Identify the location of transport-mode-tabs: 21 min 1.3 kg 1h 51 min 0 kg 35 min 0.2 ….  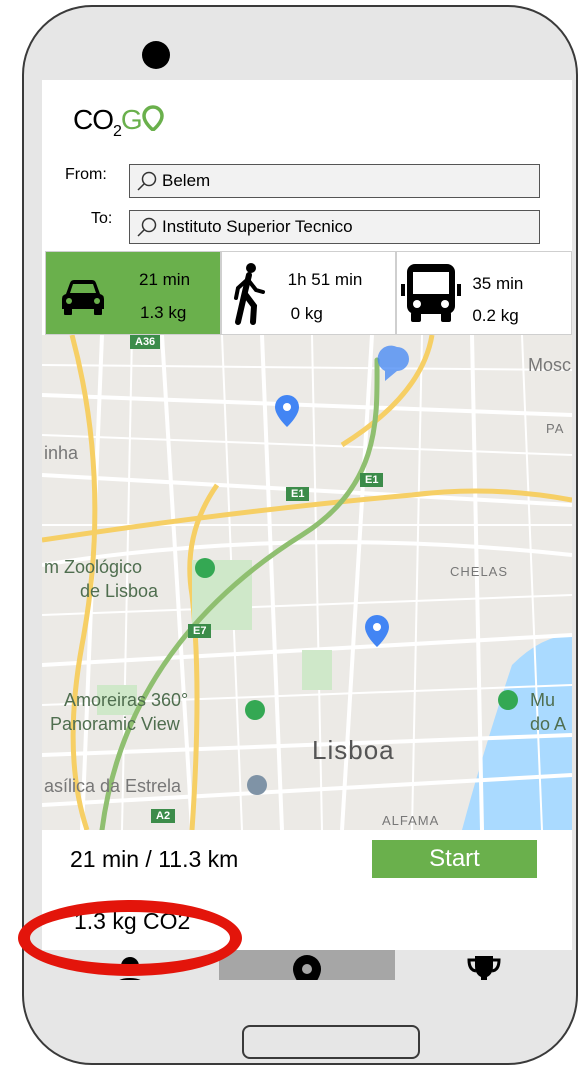
(308, 293).